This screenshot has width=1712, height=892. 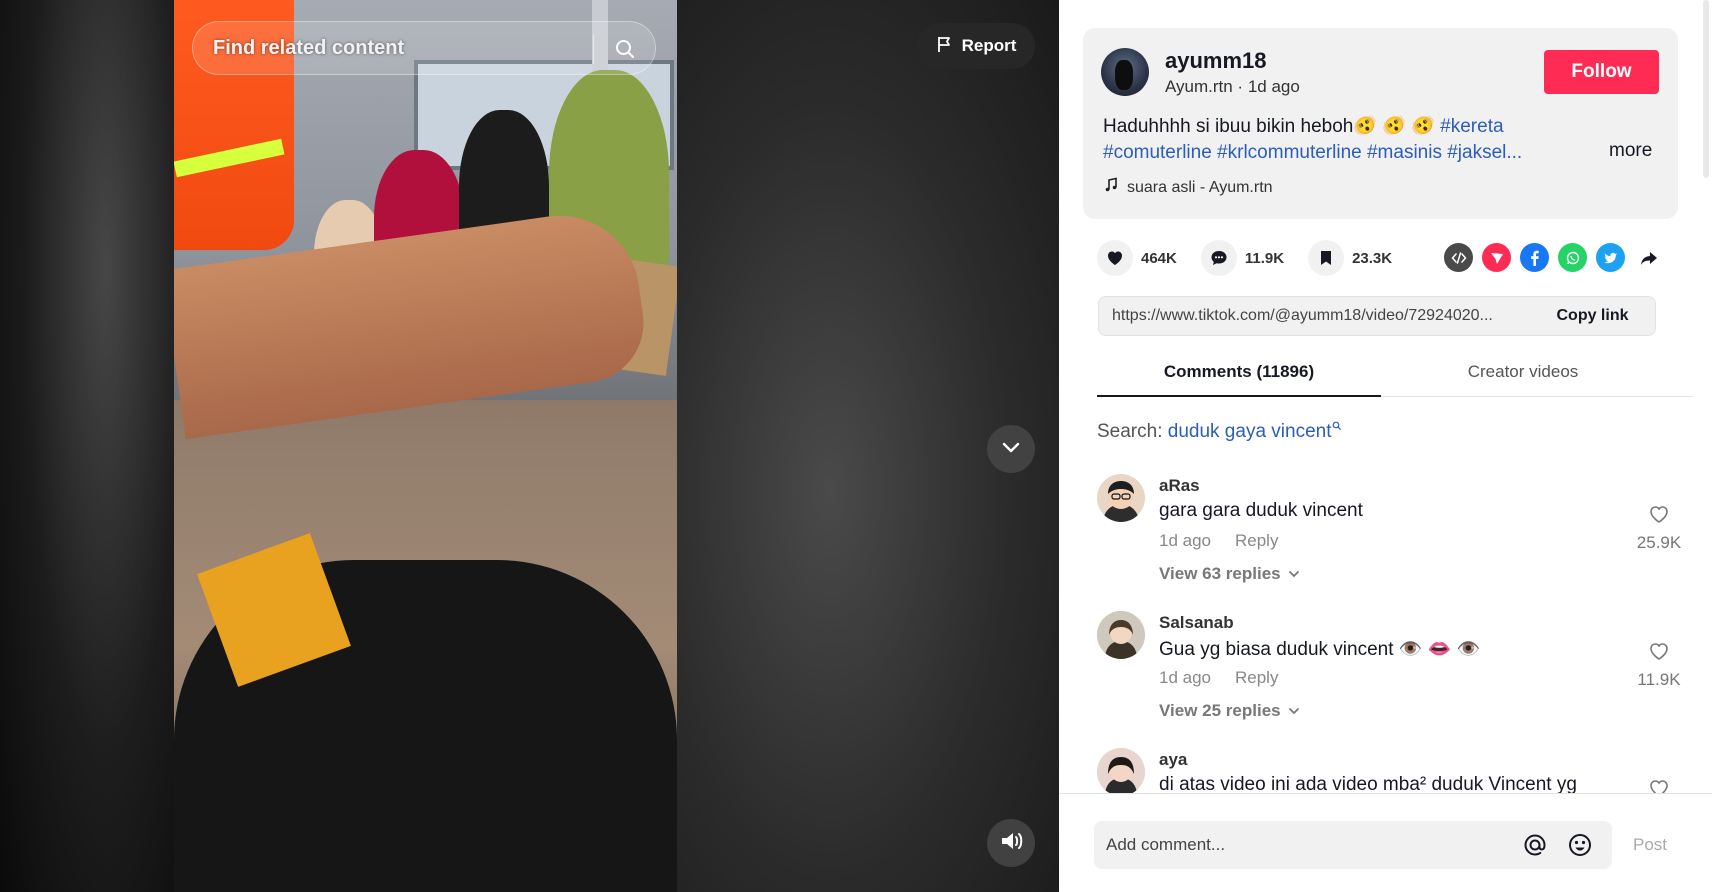 I want to click on author-subtitle: Ayum.rtn · 1d ago, so click(x=1232, y=86).